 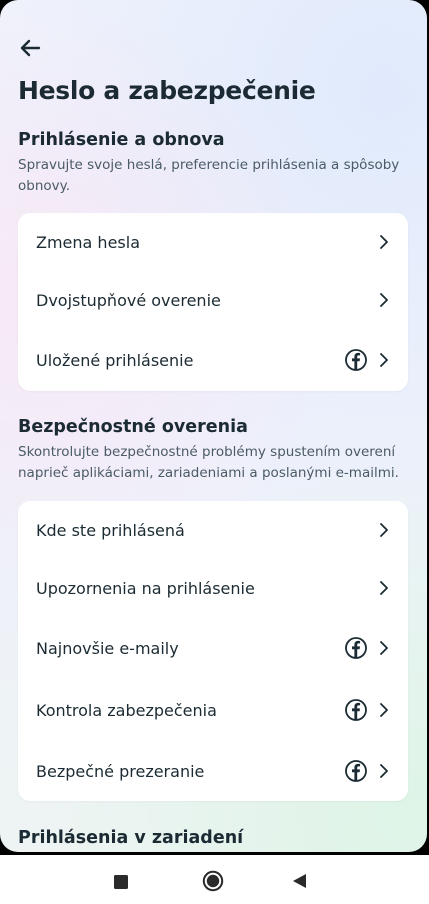 I want to click on back-button, so click(x=30, y=48).